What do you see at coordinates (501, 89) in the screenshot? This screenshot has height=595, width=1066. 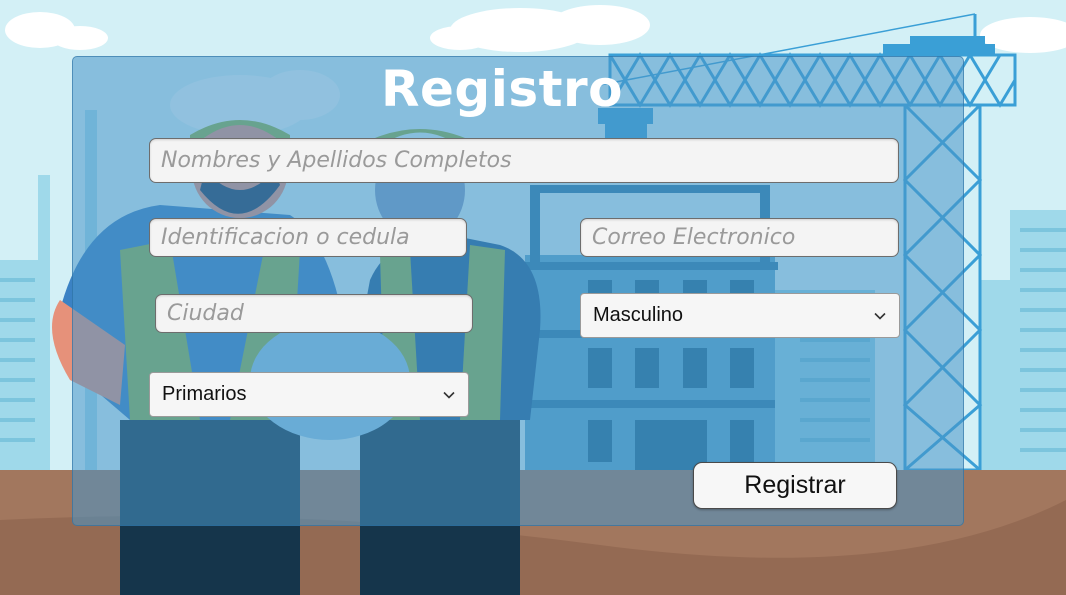 I see `page-title: Registro` at bounding box center [501, 89].